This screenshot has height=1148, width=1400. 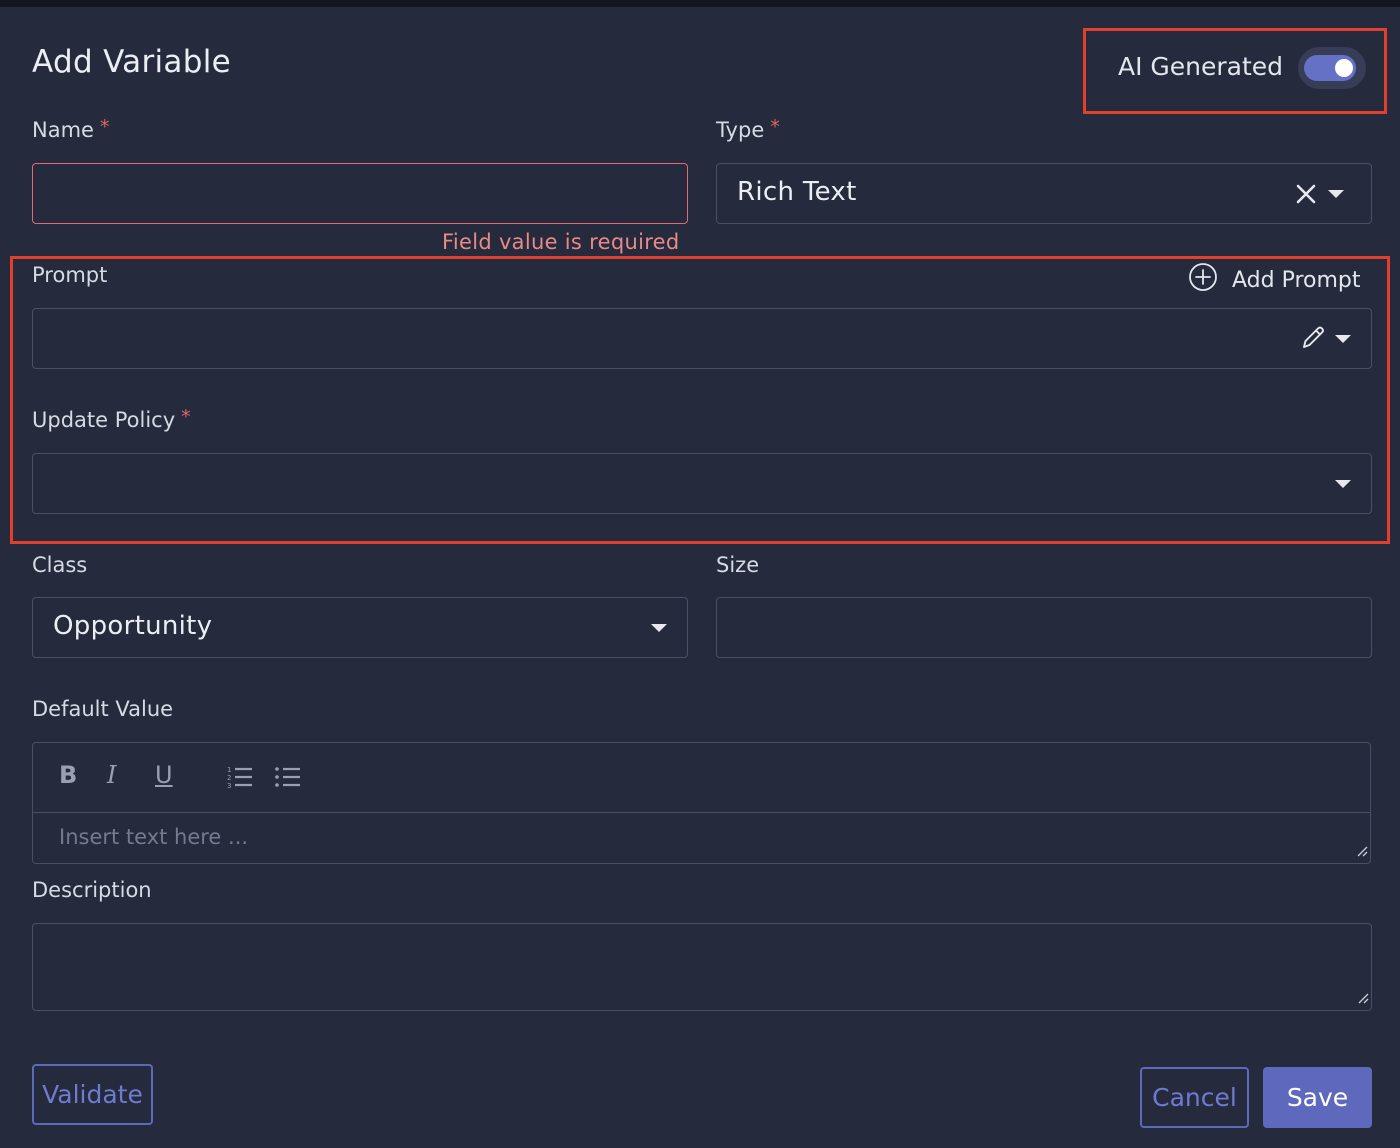 I want to click on name-label-text: Name, so click(x=63, y=130).